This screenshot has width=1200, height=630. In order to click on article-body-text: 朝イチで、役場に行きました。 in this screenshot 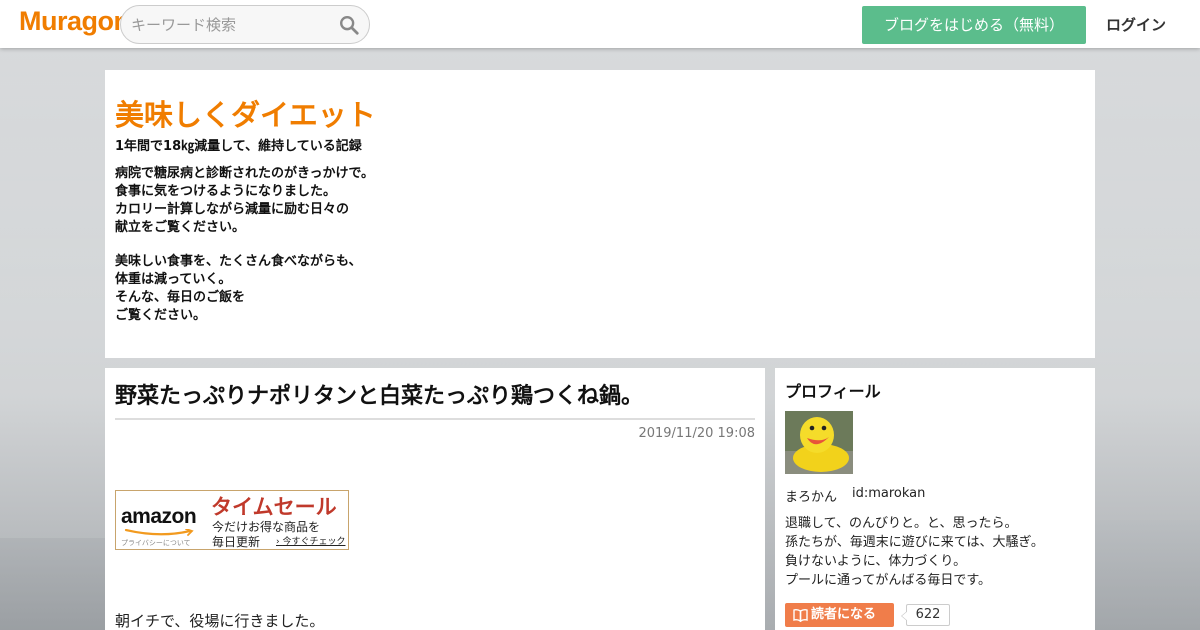, I will do `click(220, 621)`.